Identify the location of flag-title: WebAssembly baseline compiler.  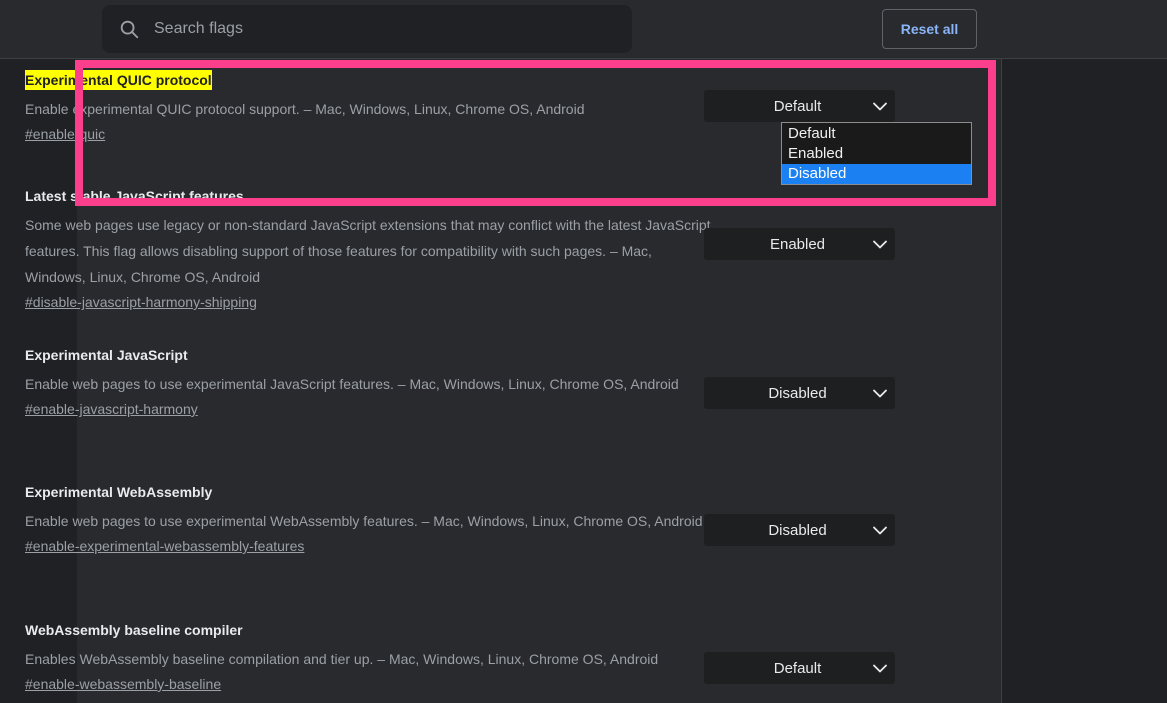
(134, 630).